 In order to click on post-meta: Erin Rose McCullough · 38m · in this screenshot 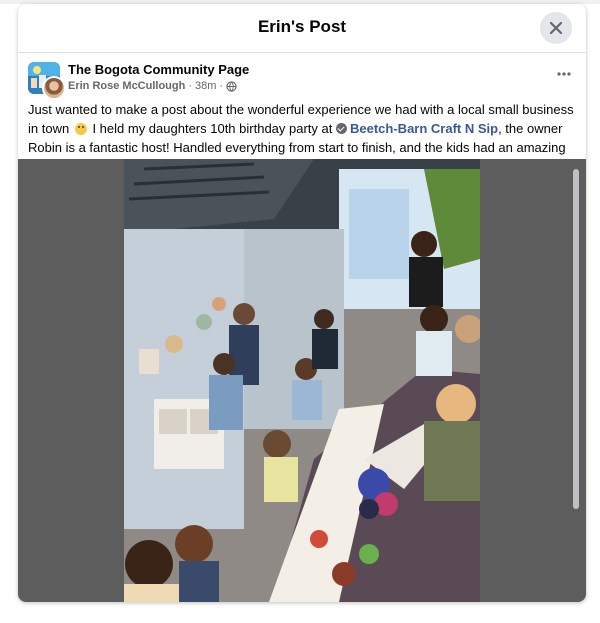, I will do `click(152, 86)`.